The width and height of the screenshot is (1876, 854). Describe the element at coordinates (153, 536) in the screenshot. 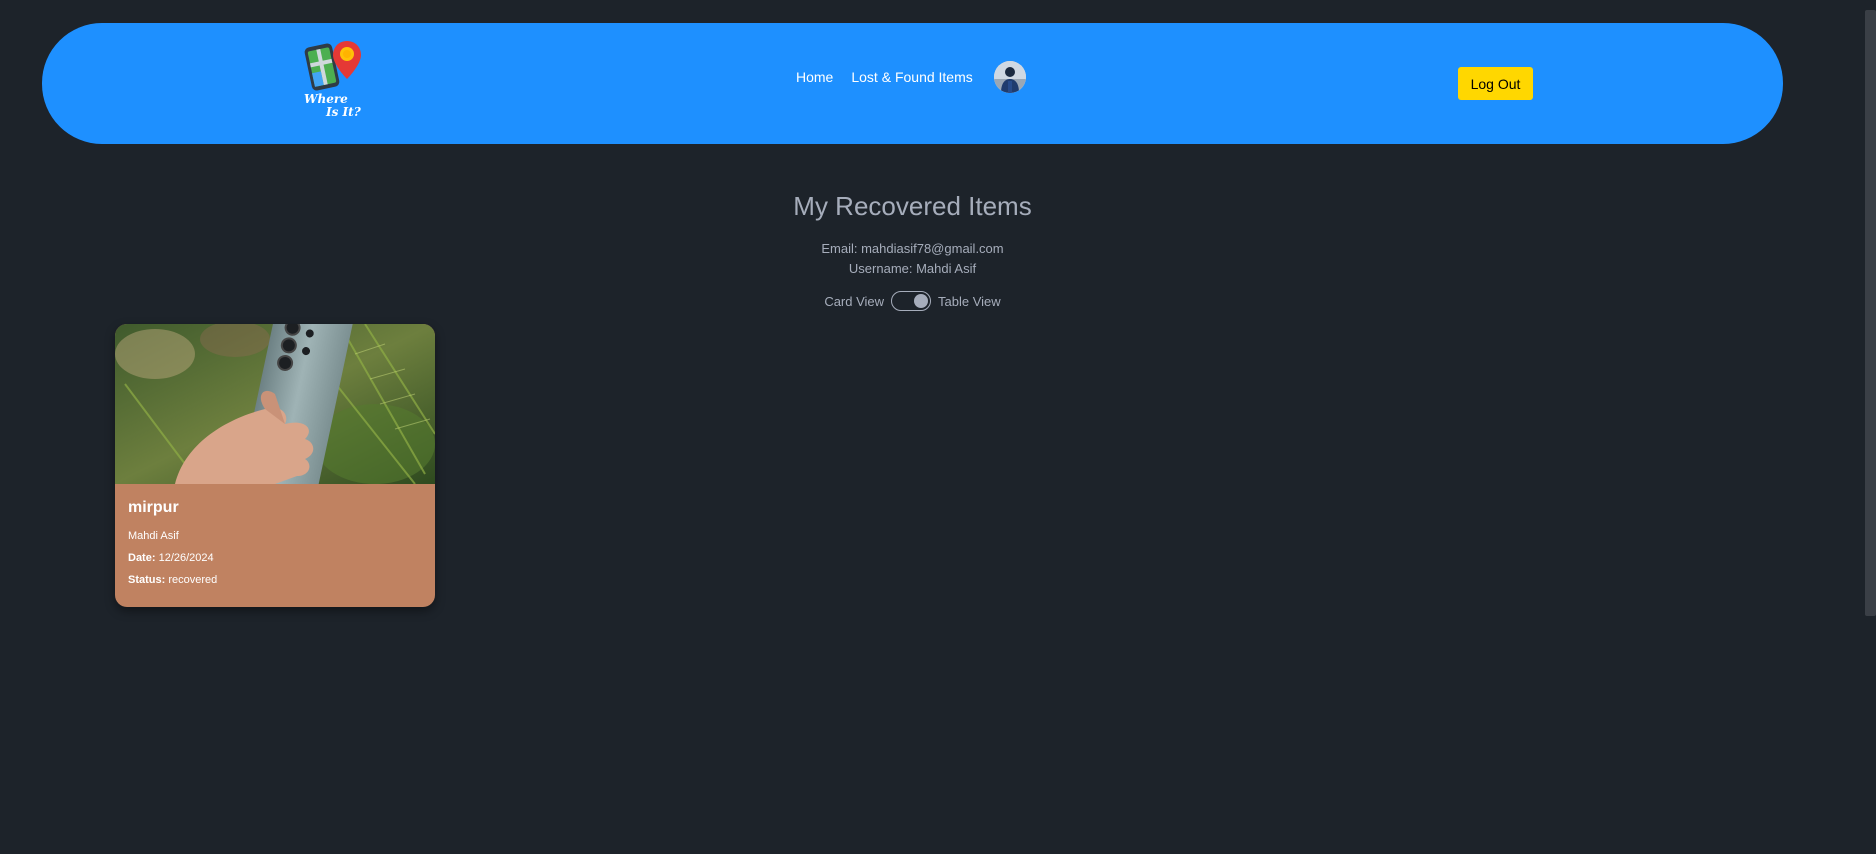

I see `card-owner: Mahdi Asif` at that location.